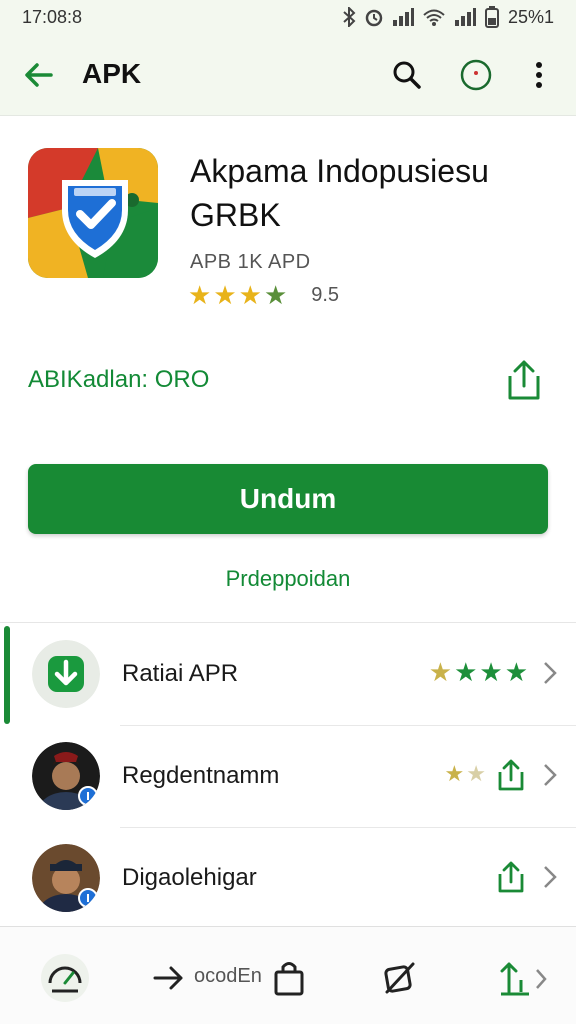 This screenshot has width=576, height=1024. What do you see at coordinates (349, 17) in the screenshot?
I see `bluetooth-icon` at bounding box center [349, 17].